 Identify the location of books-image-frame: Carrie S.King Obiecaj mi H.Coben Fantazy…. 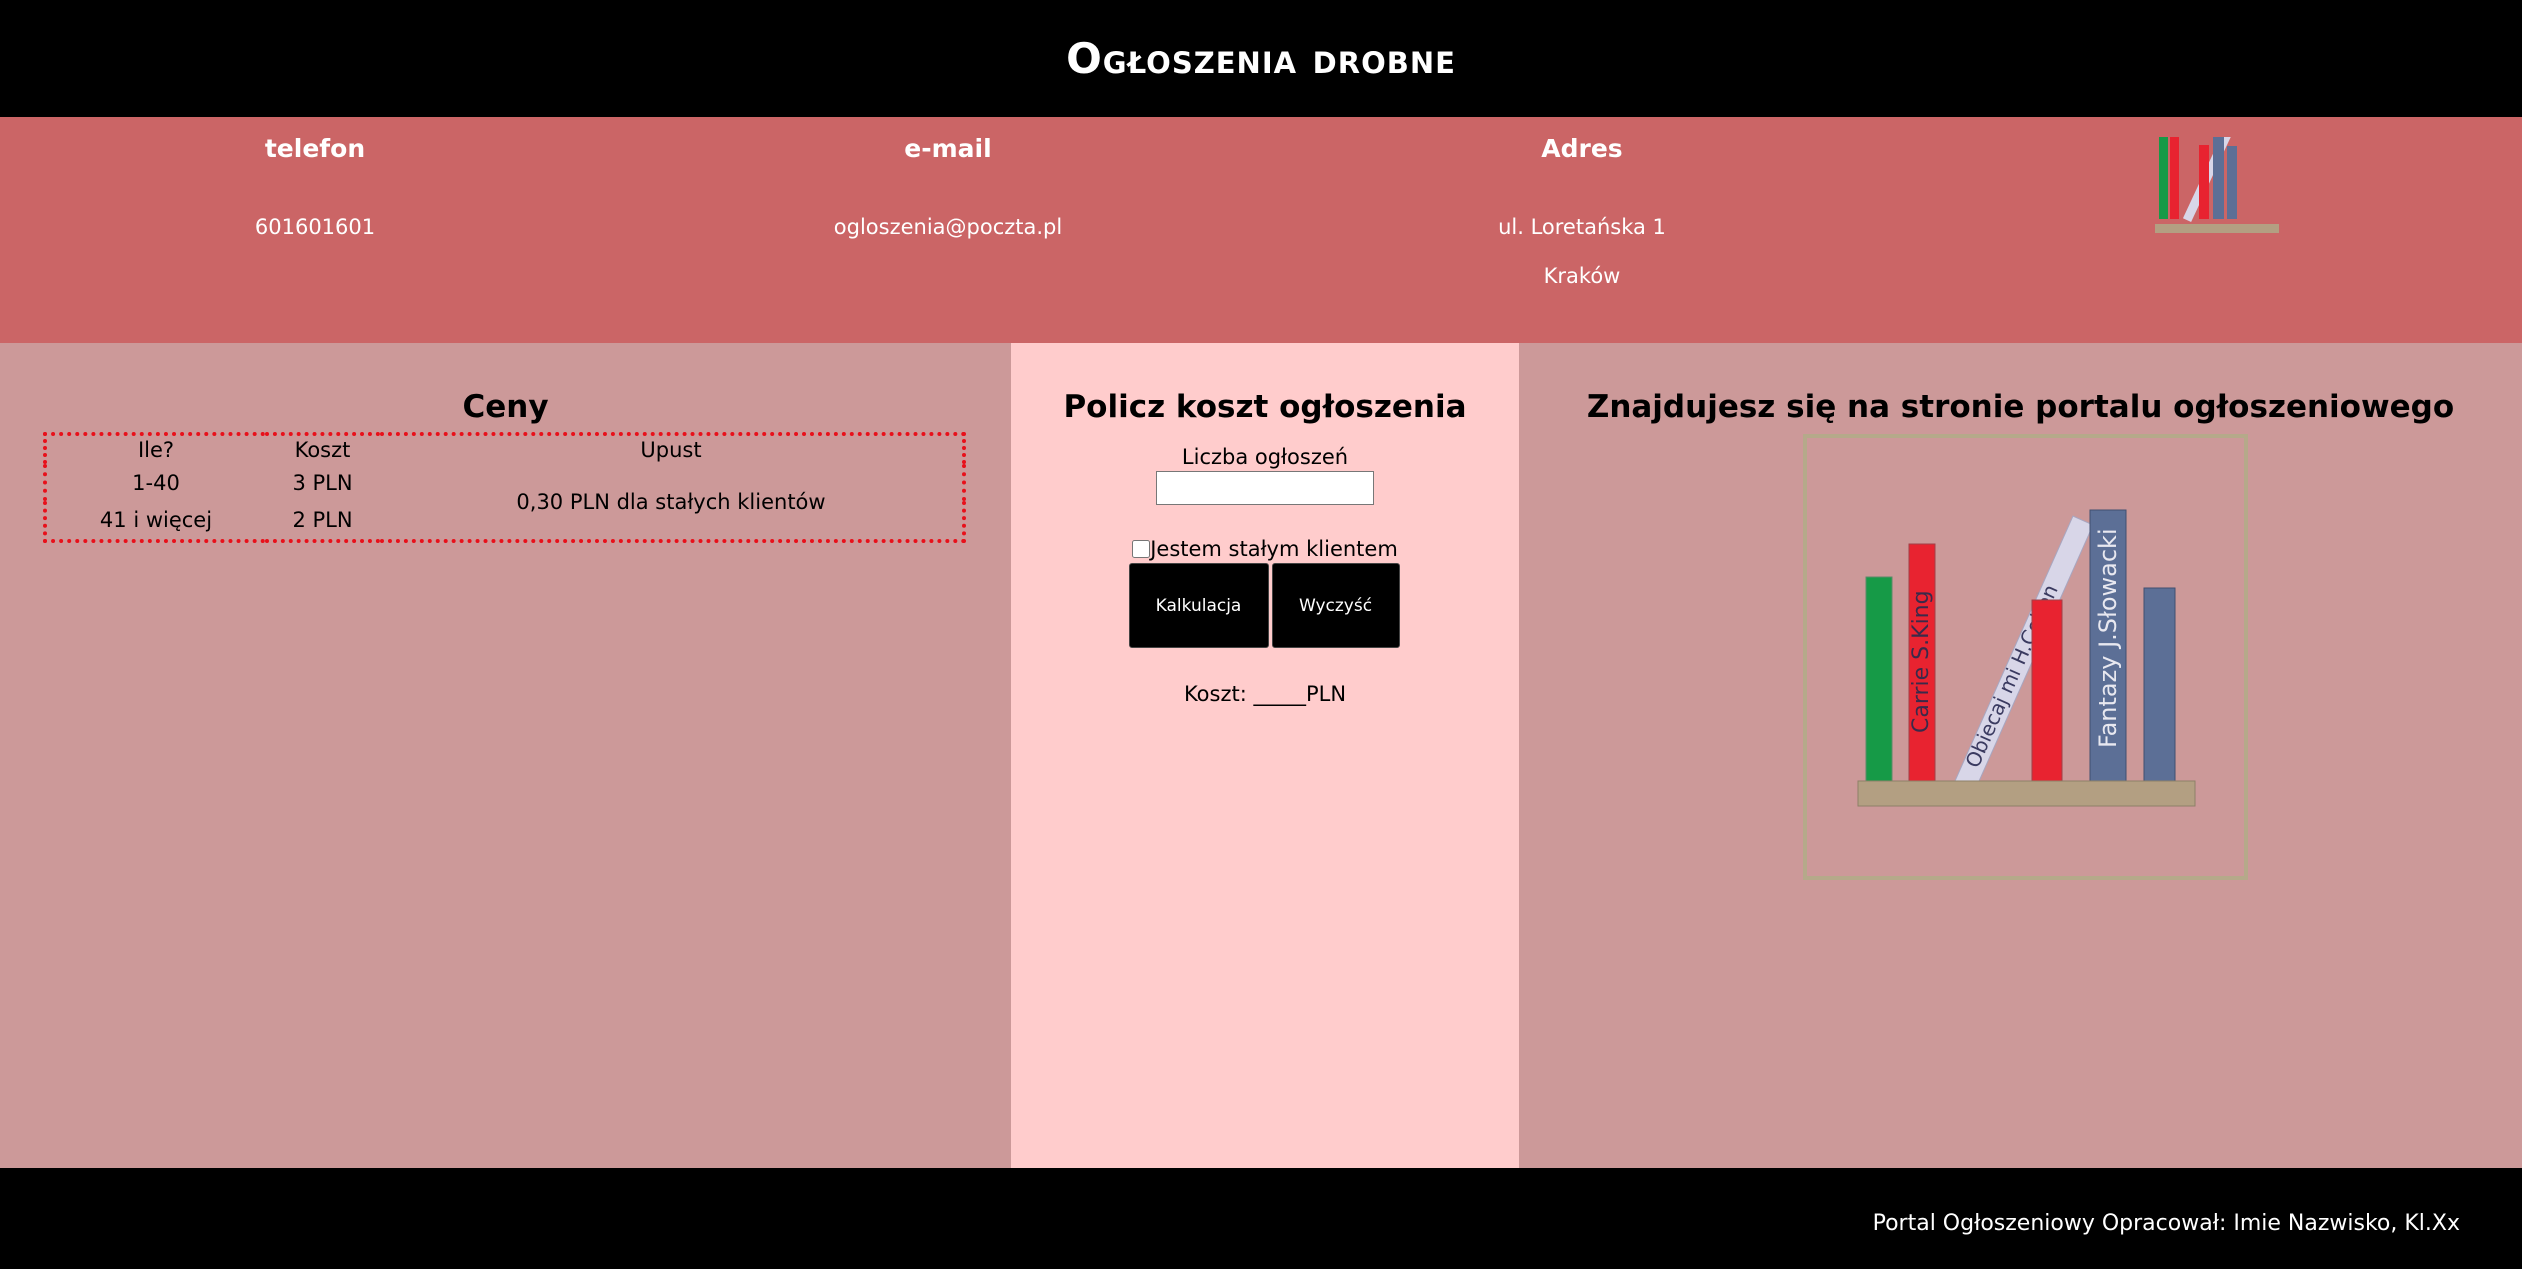
(2025, 657).